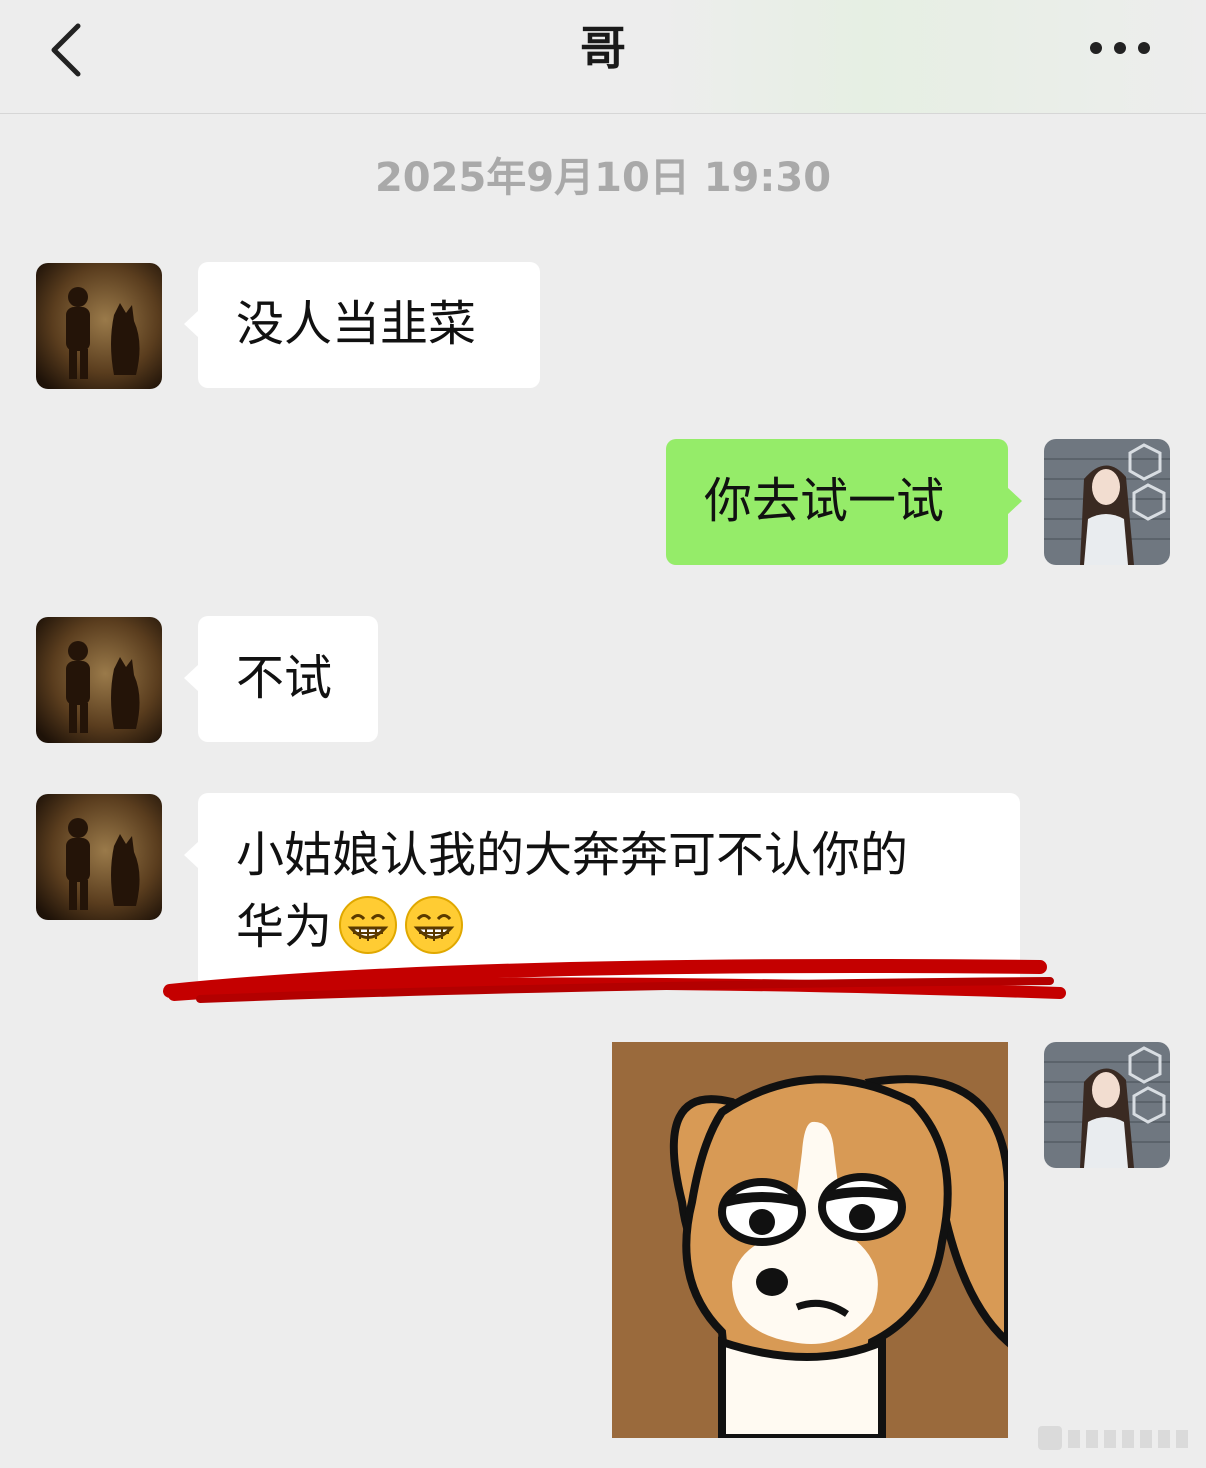 The width and height of the screenshot is (1206, 1468). Describe the element at coordinates (284, 678) in the screenshot. I see `message-text: 不试` at that location.